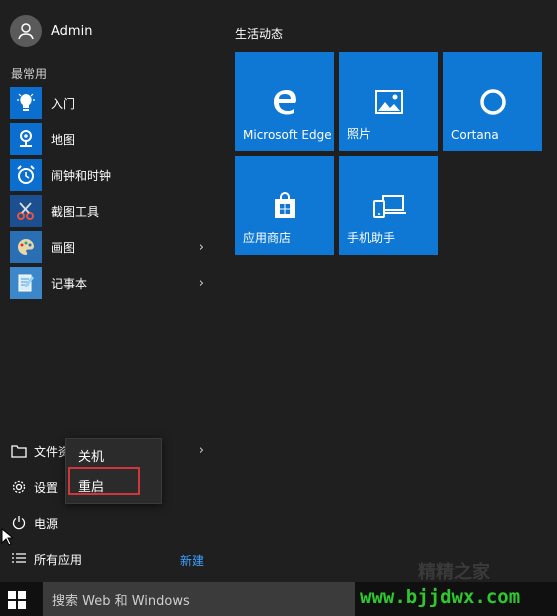  What do you see at coordinates (440, 597) in the screenshot?
I see `watermark-url: www.bjjdwx.com` at bounding box center [440, 597].